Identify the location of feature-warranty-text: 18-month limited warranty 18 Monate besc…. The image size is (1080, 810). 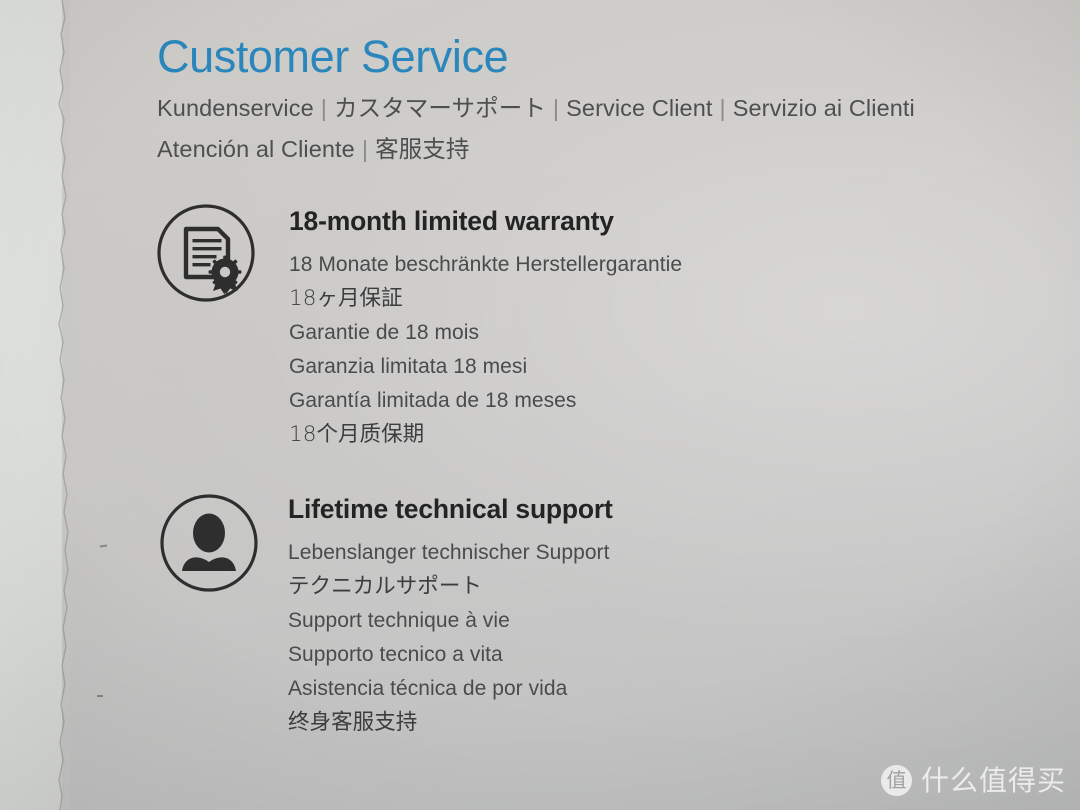
(485, 327).